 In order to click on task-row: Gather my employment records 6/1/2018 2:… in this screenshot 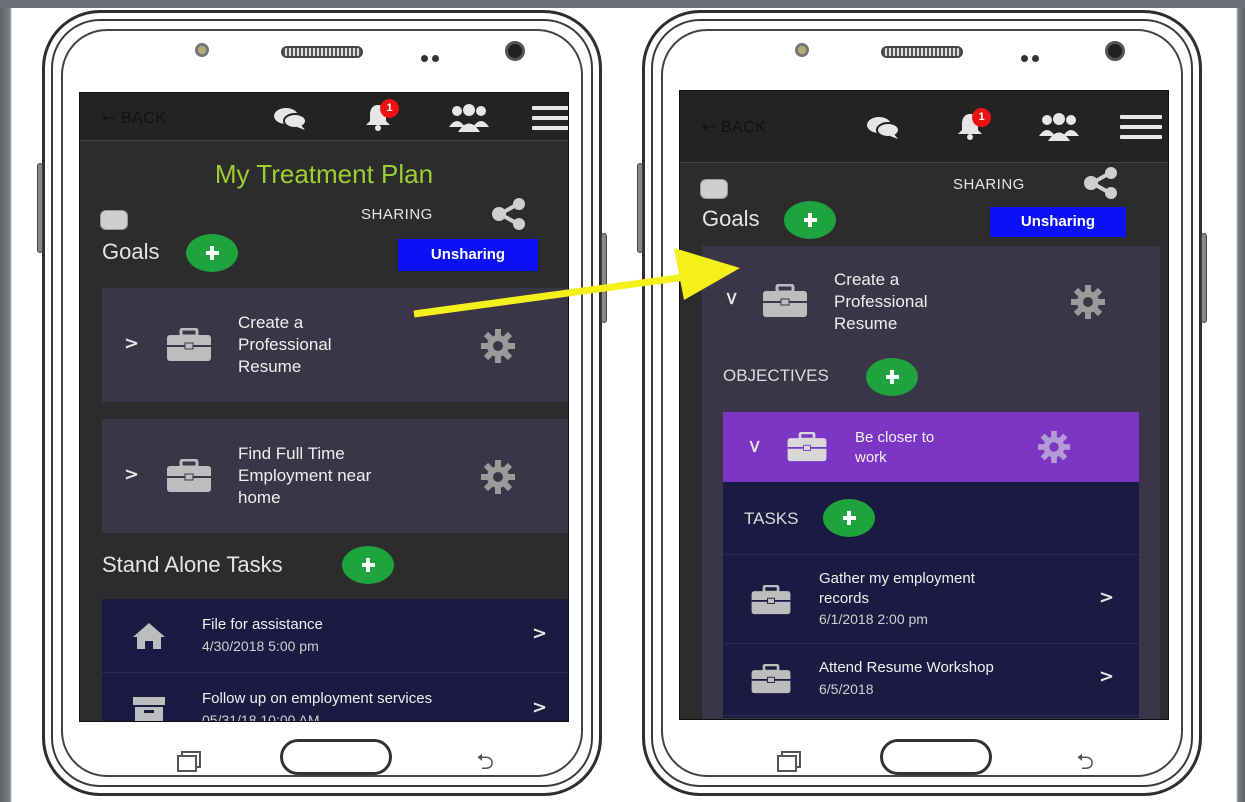, I will do `click(931, 599)`.